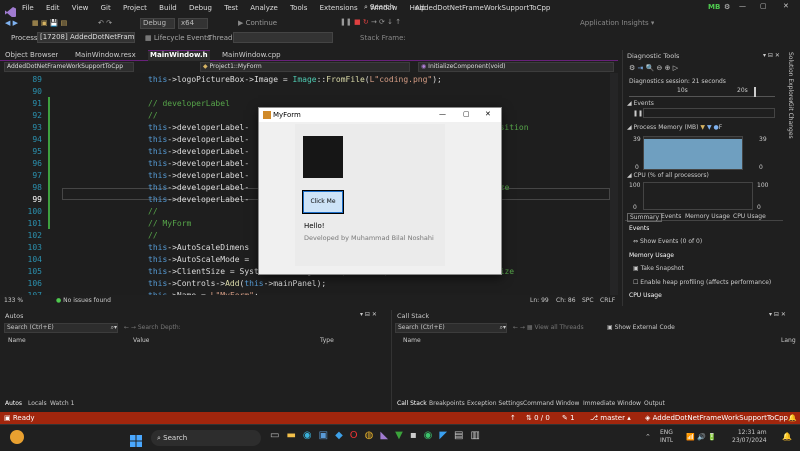 Image resolution: width=800 pixels, height=451 pixels. I want to click on diag-title: Diagnostic Tools, so click(653, 56).